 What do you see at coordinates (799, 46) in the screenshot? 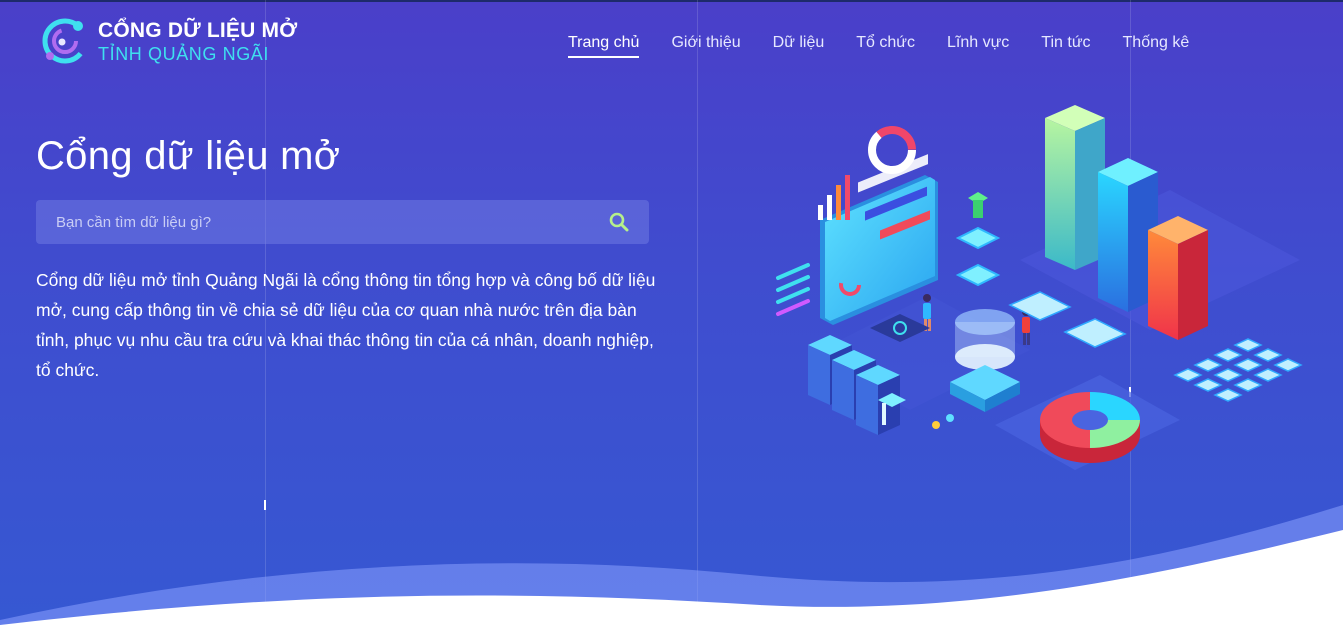
I see `nav-item-data: Dữ liệu` at bounding box center [799, 46].